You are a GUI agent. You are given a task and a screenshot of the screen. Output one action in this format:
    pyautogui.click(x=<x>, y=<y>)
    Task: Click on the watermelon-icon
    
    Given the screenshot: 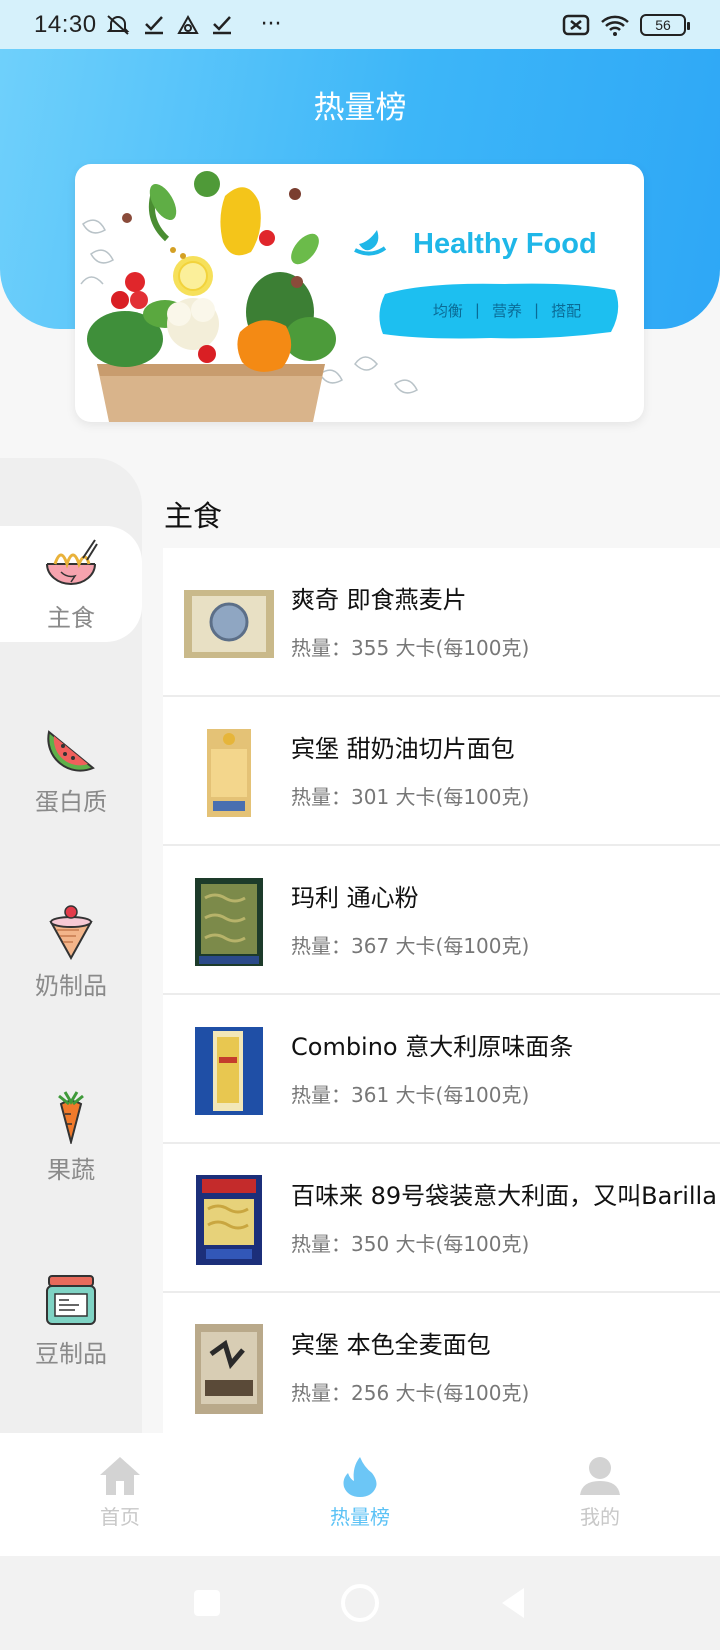 What is the action you would take?
    pyautogui.click(x=71, y=750)
    